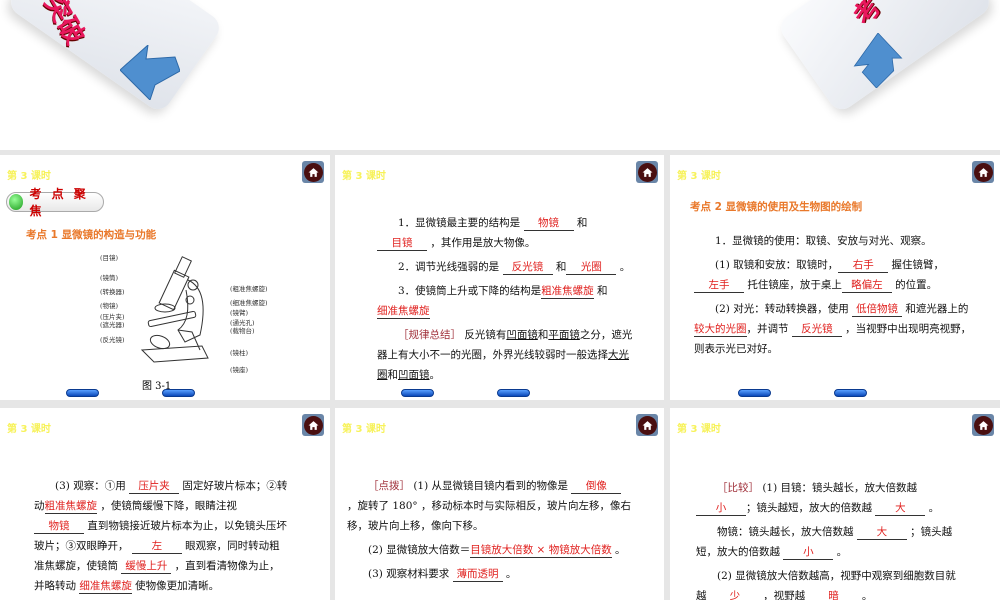 The image size is (1000, 600). I want to click on answer-blank: 低倍物镜, so click(877, 309).